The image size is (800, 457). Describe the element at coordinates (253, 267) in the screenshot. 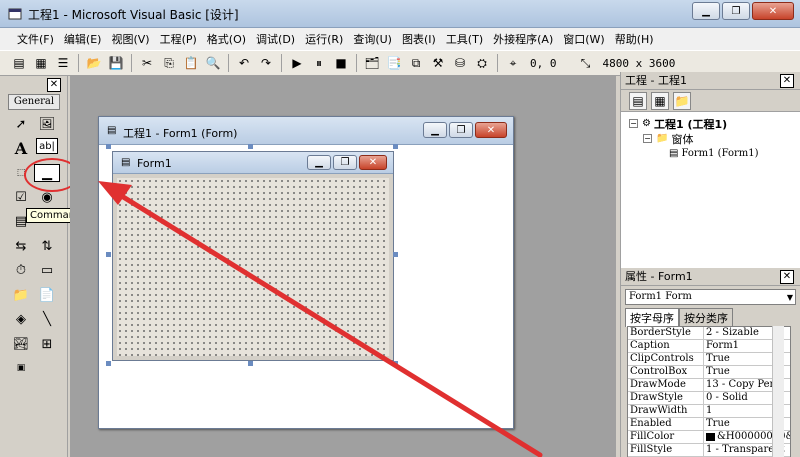

I see `form1-design-grid` at that location.